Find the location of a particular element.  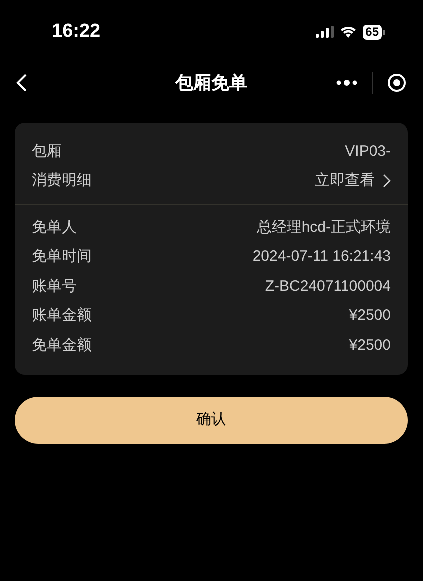

row-label: 免单人 is located at coordinates (54, 228).